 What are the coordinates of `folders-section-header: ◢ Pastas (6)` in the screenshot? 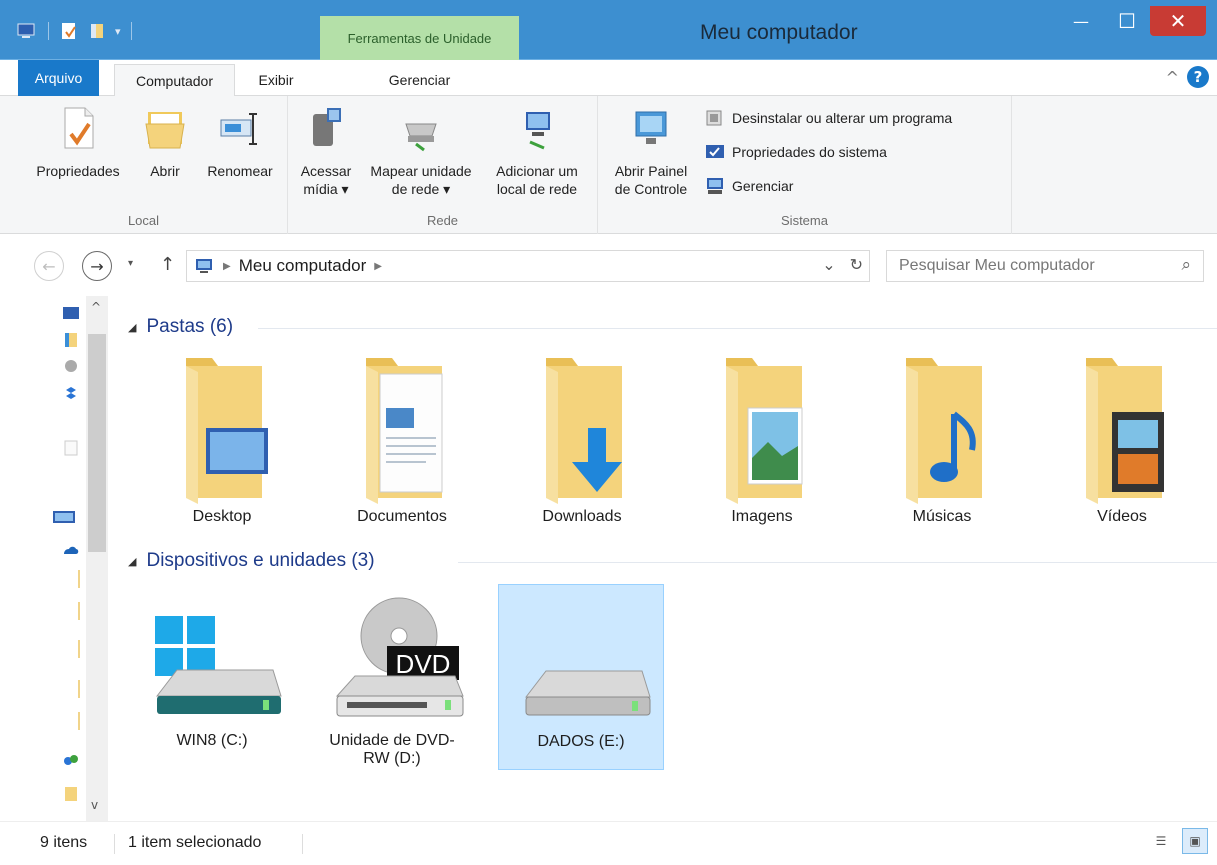 It's located at (672, 327).